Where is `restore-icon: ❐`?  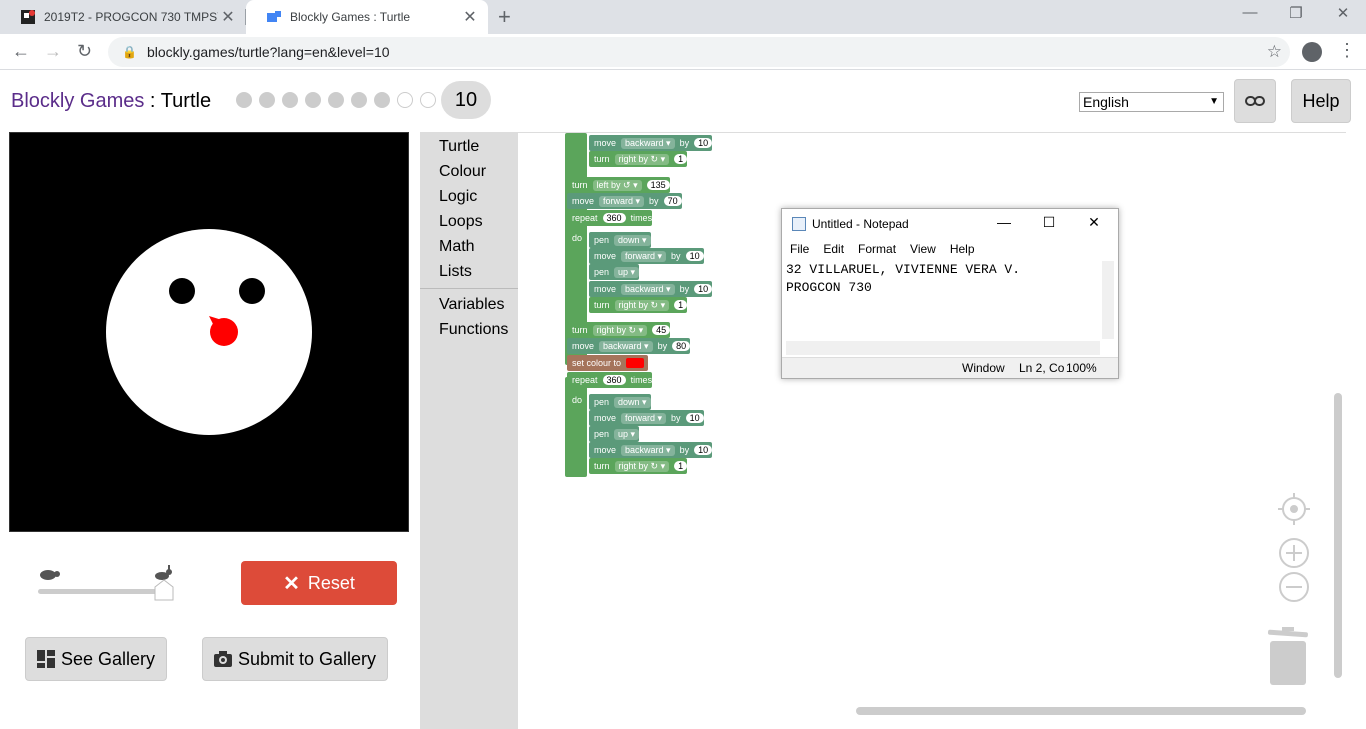 restore-icon: ❐ is located at coordinates (1296, 13).